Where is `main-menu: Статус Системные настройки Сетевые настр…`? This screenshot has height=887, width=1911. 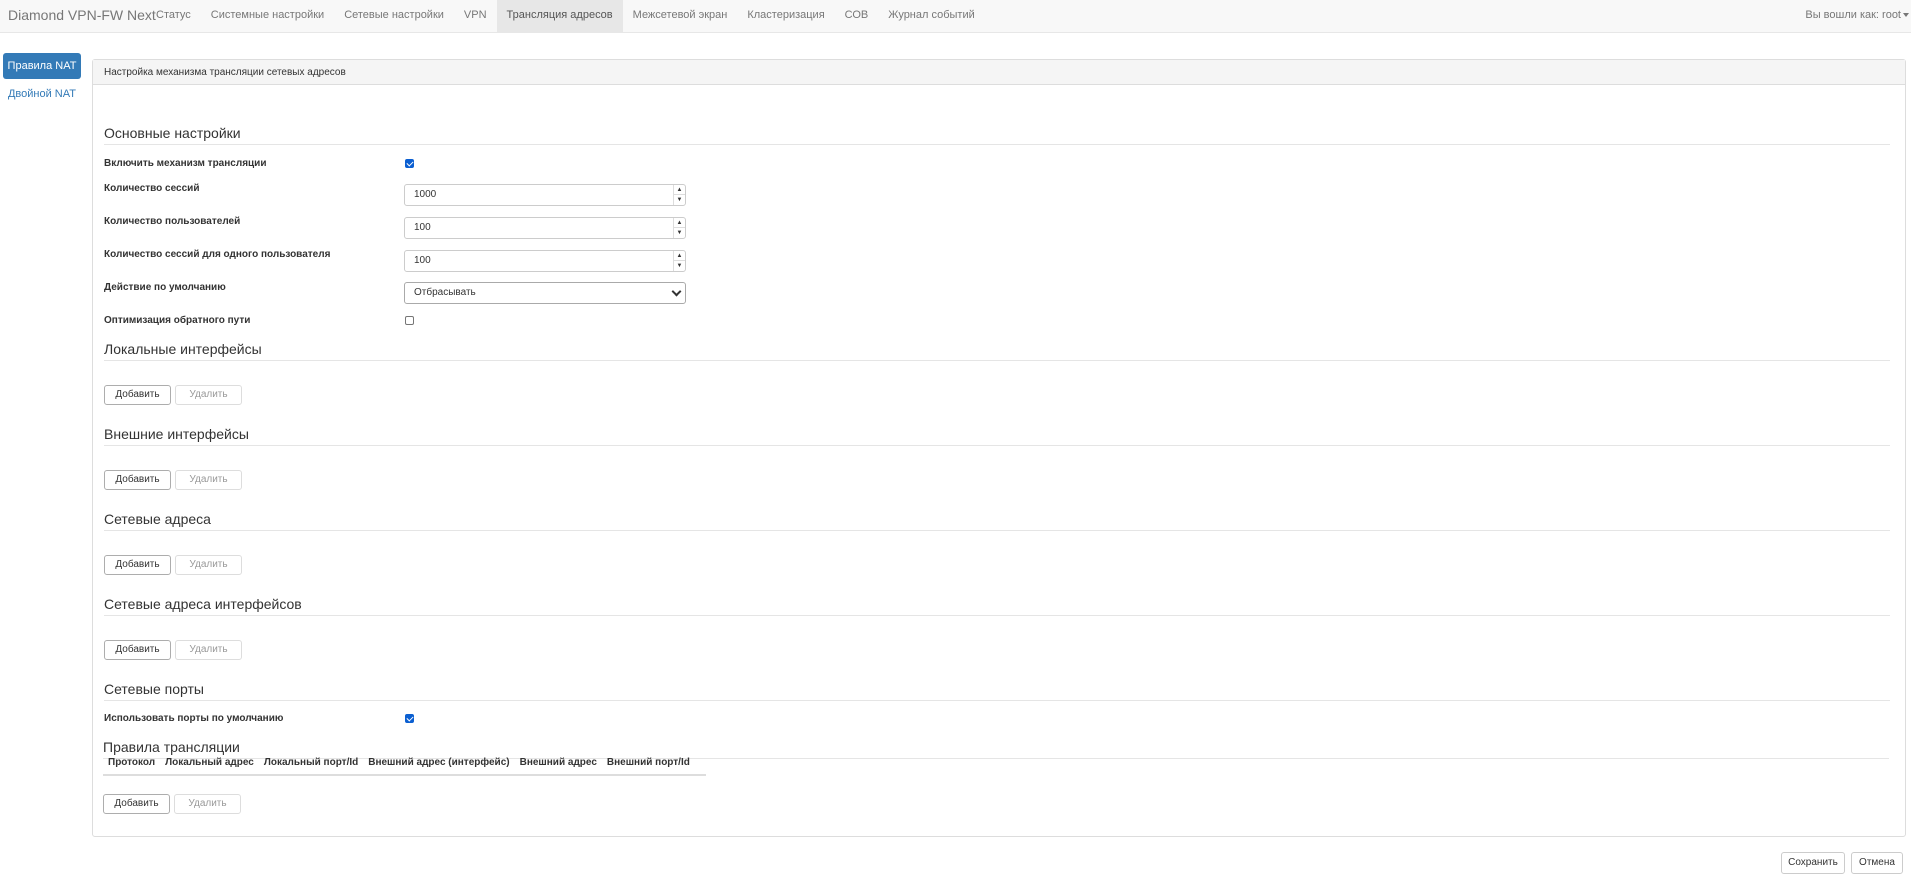
main-menu: Статус Системные настройки Сетевые настр… is located at coordinates (565, 16).